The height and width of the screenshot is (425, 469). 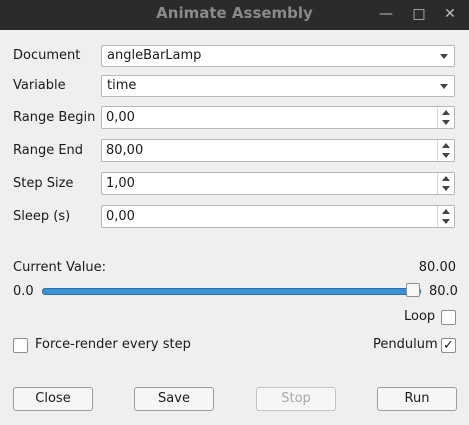 I want to click on loop-checkbox, so click(x=448, y=317).